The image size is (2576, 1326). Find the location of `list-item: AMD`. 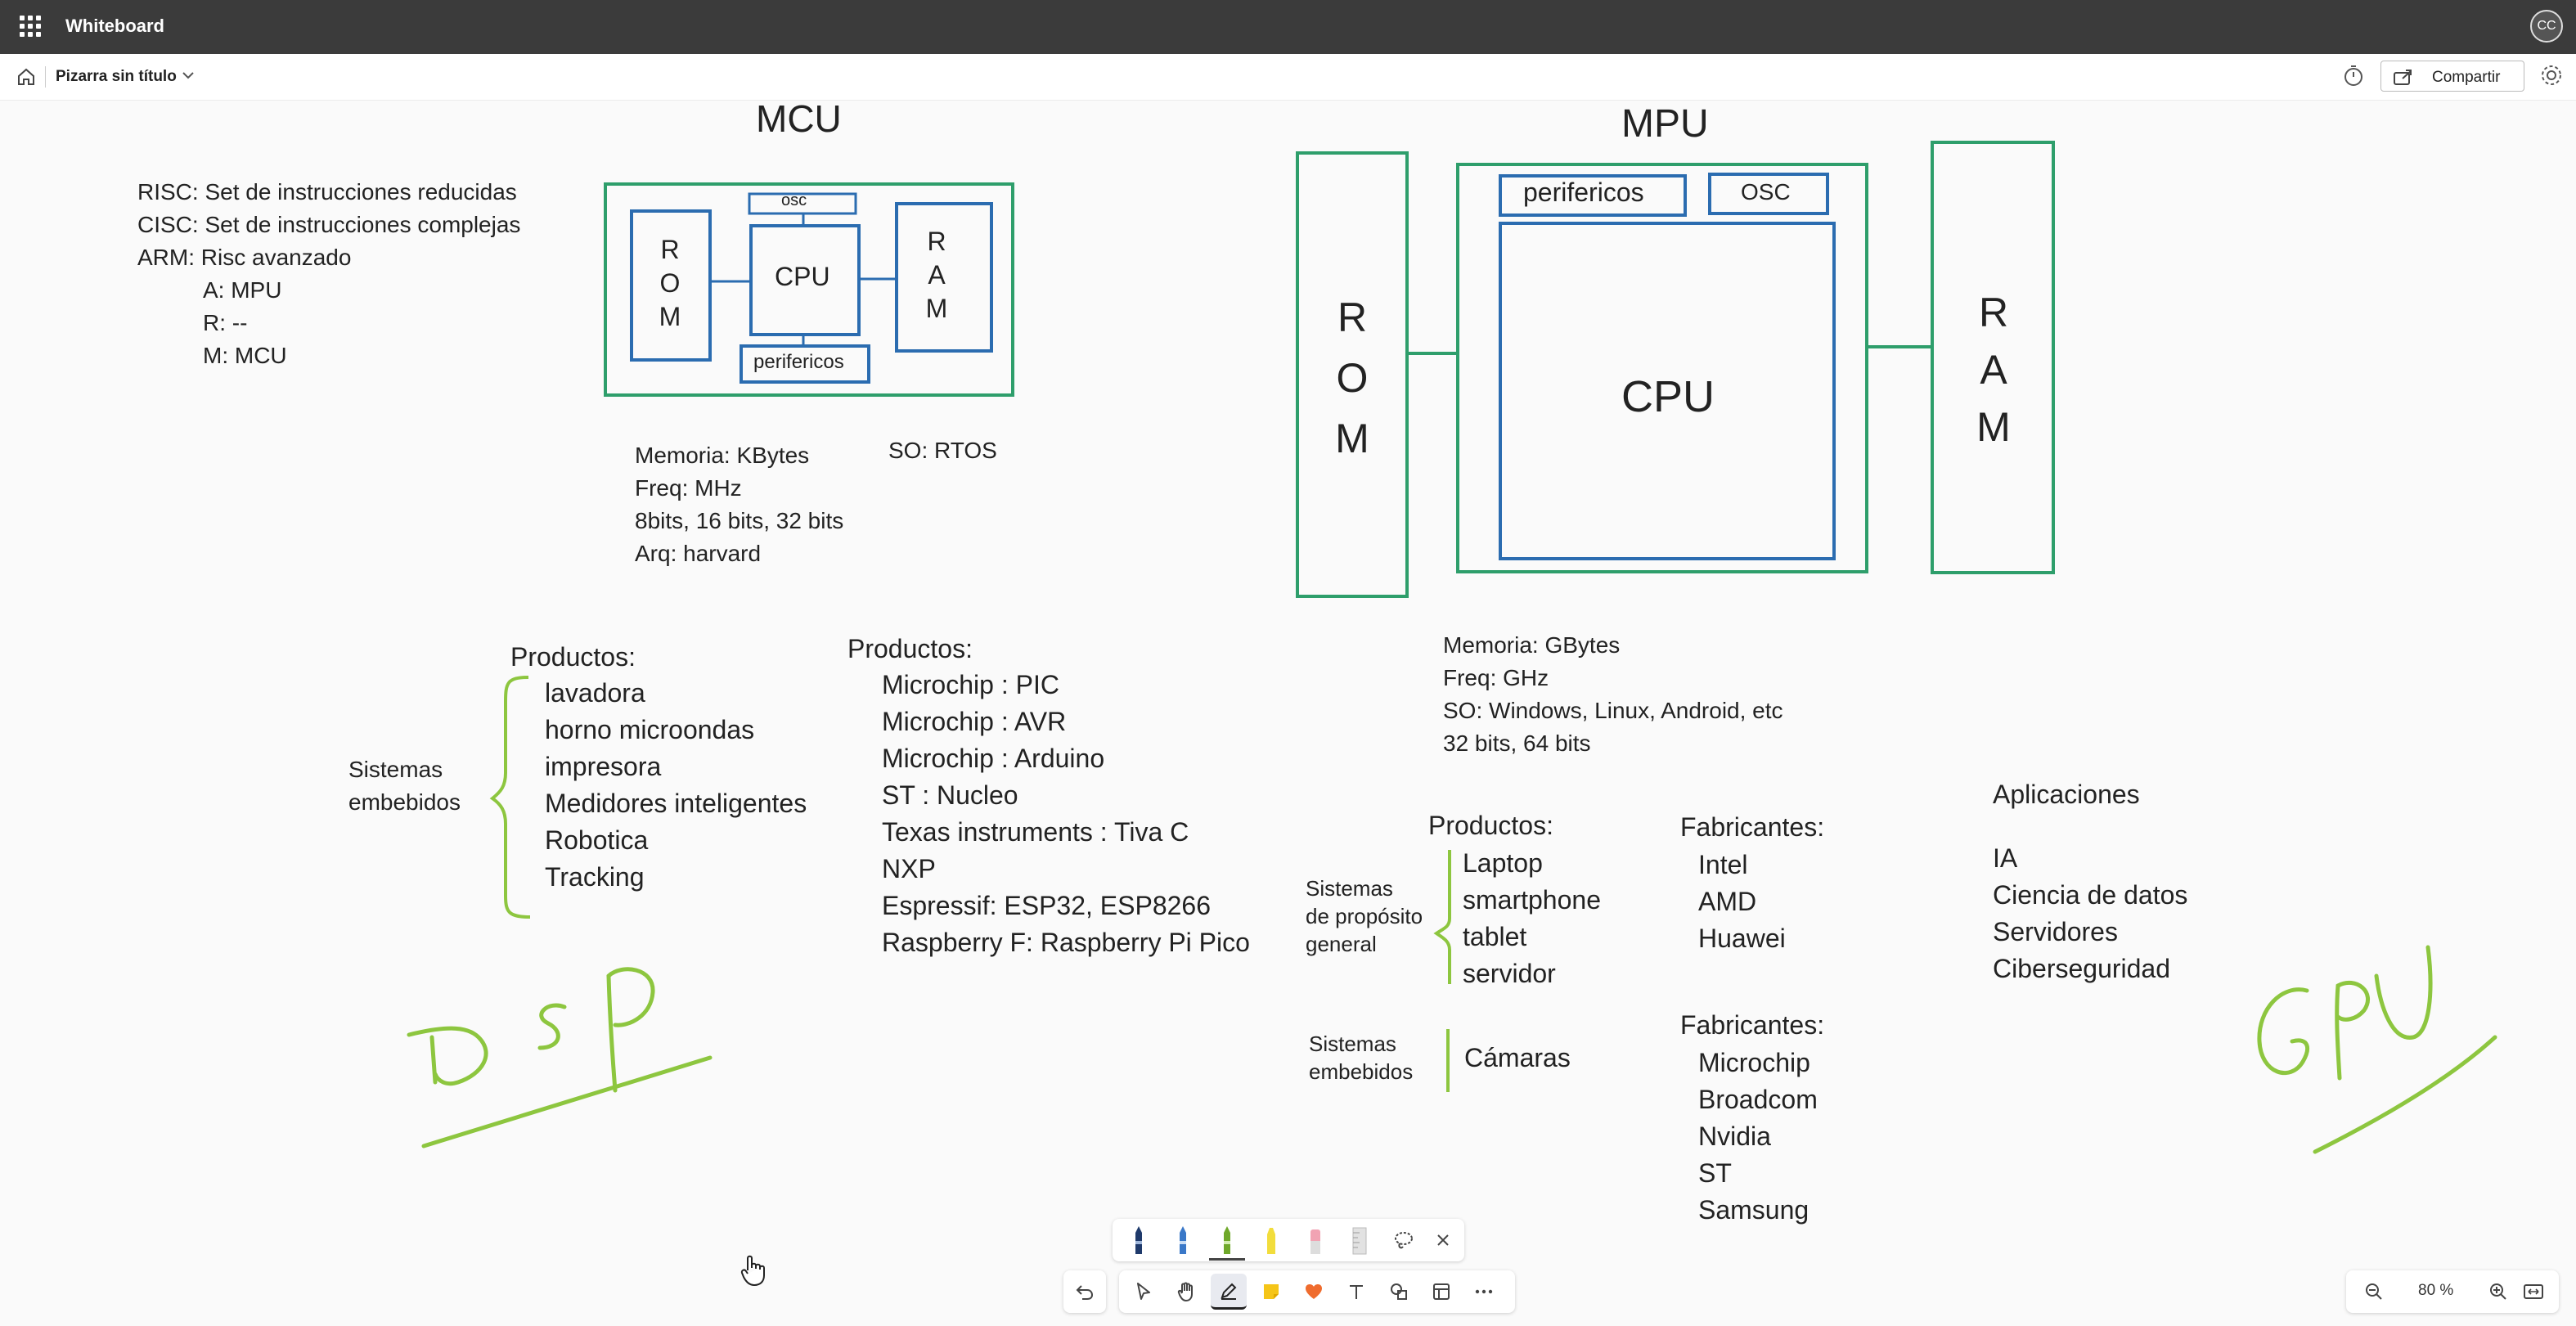

list-item: AMD is located at coordinates (1727, 901).